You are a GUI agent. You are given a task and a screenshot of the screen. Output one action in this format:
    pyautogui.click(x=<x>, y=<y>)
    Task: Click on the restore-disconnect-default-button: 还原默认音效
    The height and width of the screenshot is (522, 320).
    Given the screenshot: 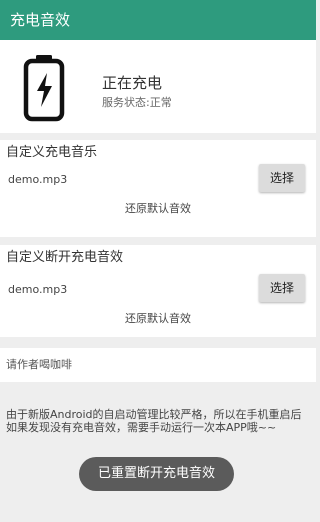 What is the action you would take?
    pyautogui.click(x=158, y=319)
    